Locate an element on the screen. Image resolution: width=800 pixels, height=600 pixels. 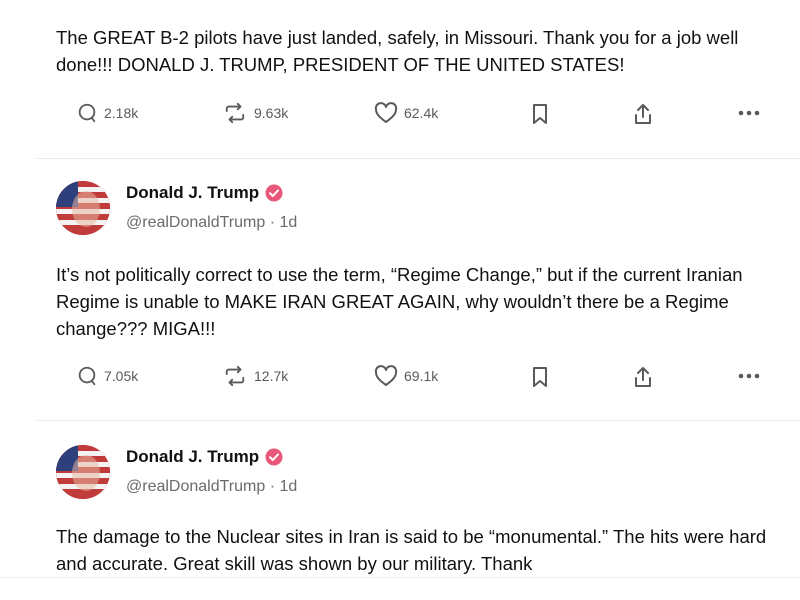
like-button: 62.4k is located at coordinates (406, 113).